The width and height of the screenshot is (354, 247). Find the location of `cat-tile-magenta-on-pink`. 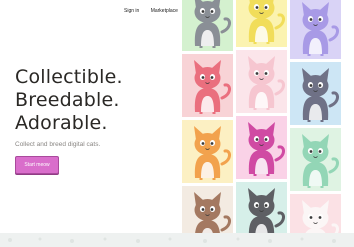

cat-tile-magenta-on-pink is located at coordinates (261, 147).